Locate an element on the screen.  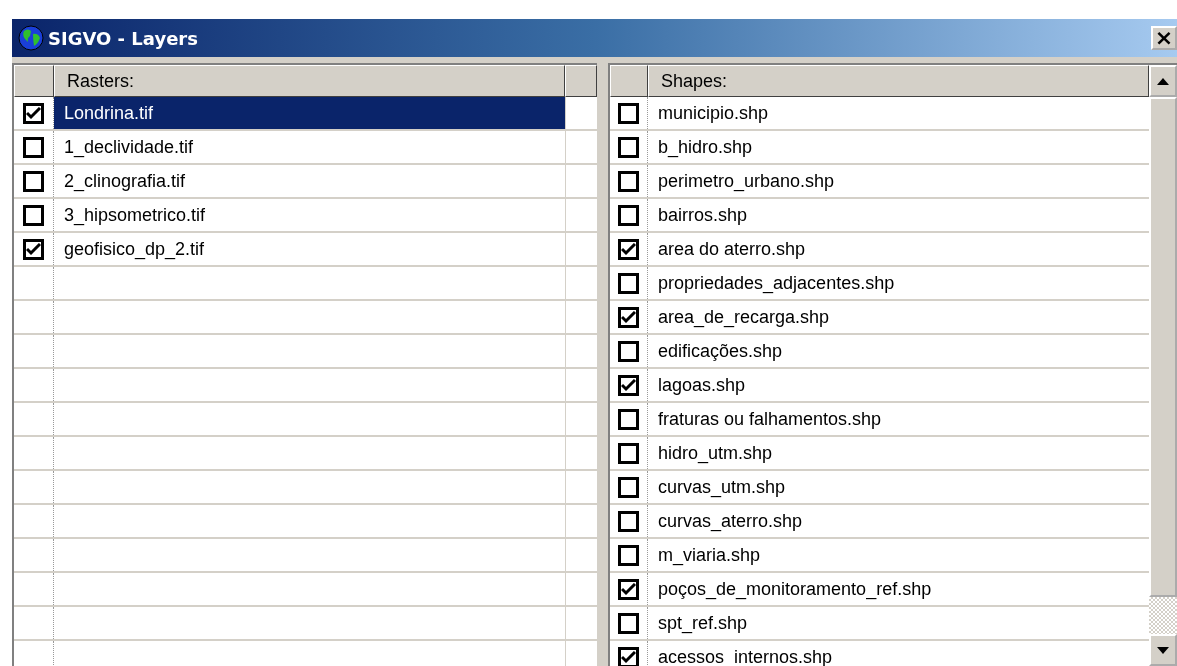
column-header: Rasters: is located at coordinates (309, 81).